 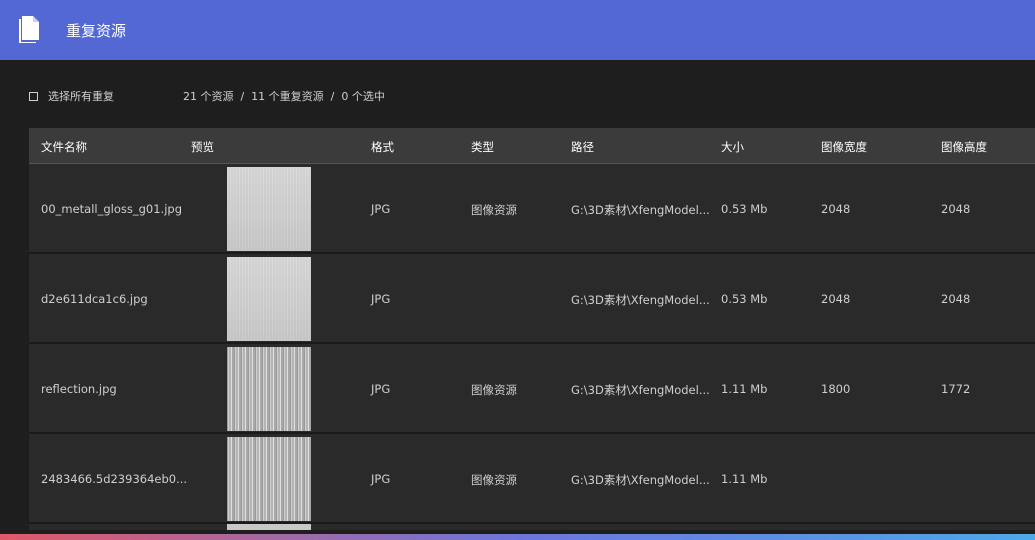 What do you see at coordinates (732, 147) in the screenshot?
I see `column-header-size: 大小` at bounding box center [732, 147].